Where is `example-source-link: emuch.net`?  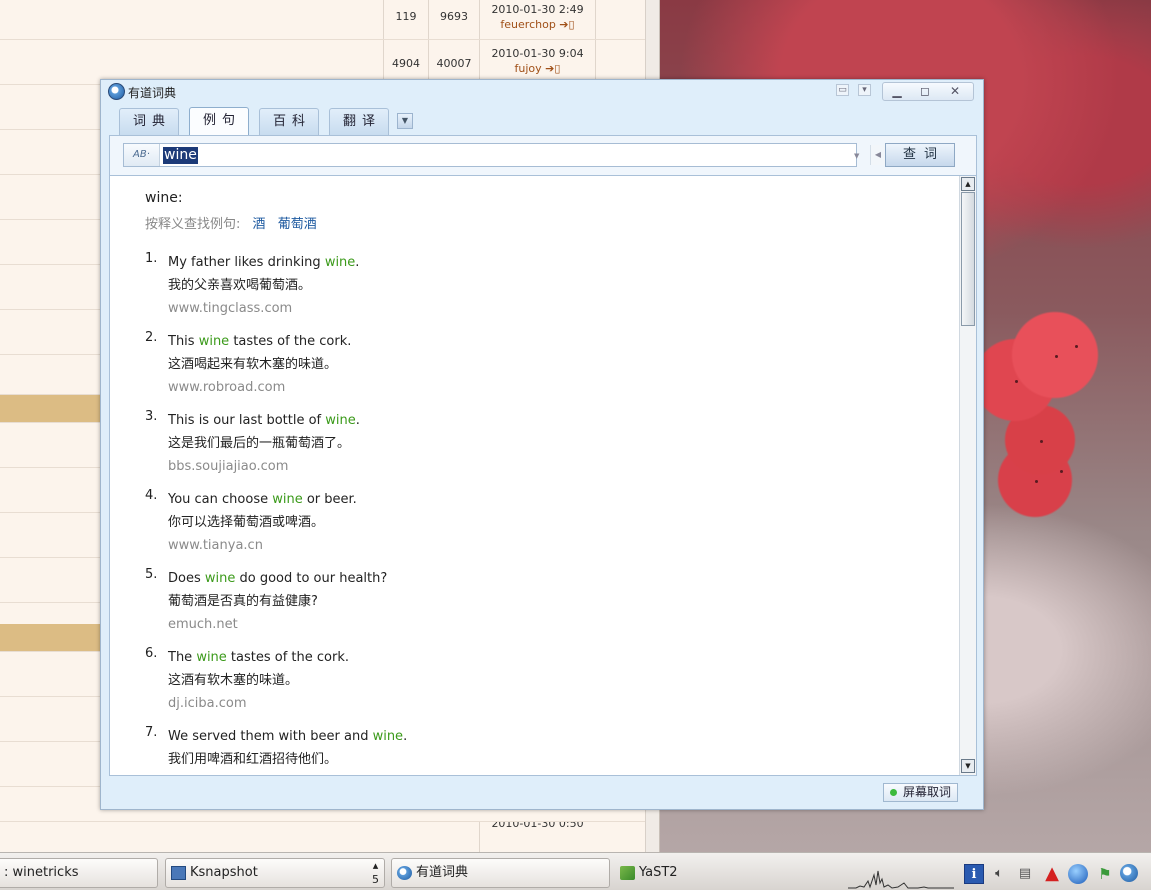
example-source-link: emuch.net is located at coordinates (546, 624).